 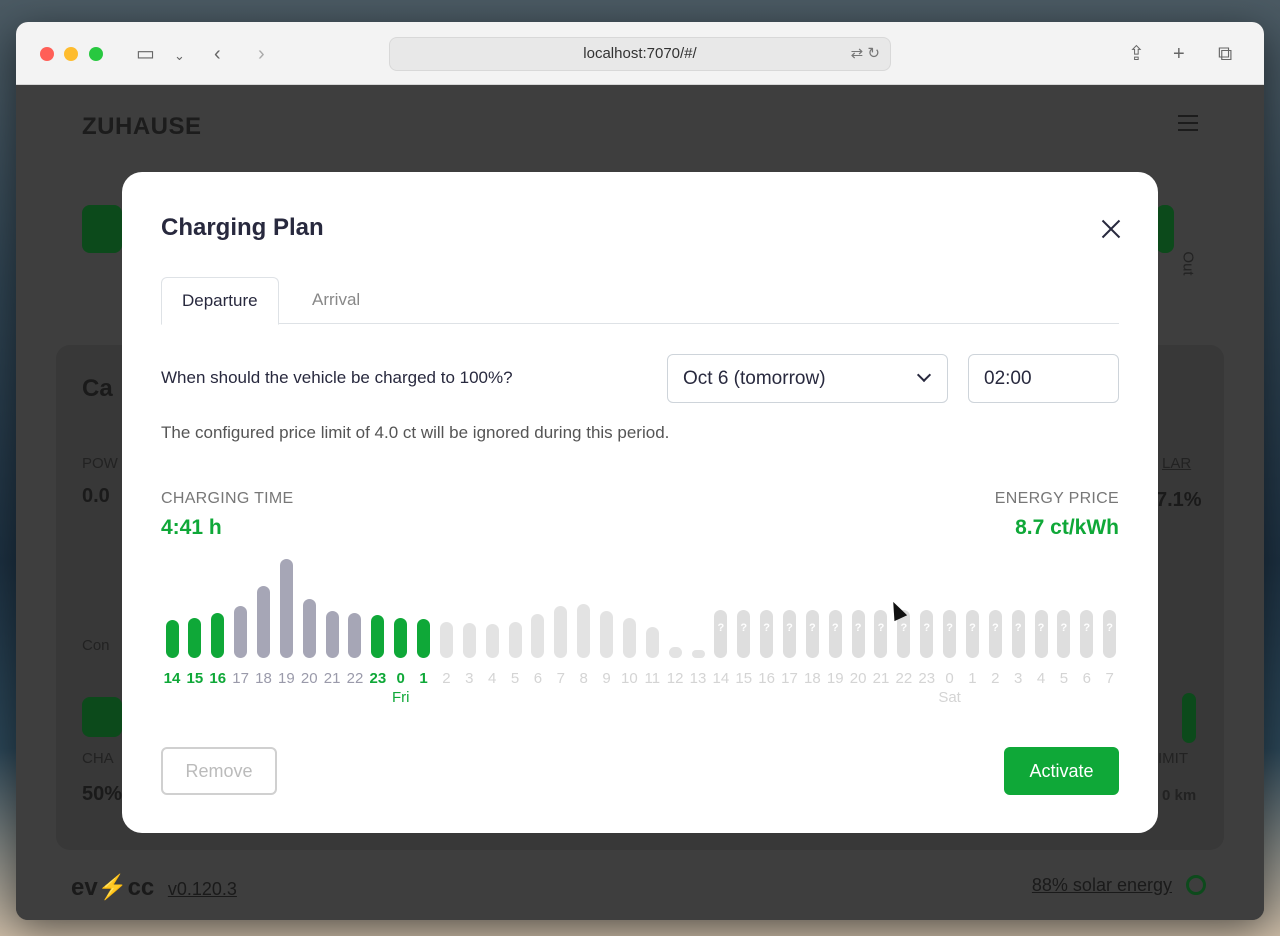 What do you see at coordinates (873, 53) in the screenshot?
I see `reload-icon: ↻` at bounding box center [873, 53].